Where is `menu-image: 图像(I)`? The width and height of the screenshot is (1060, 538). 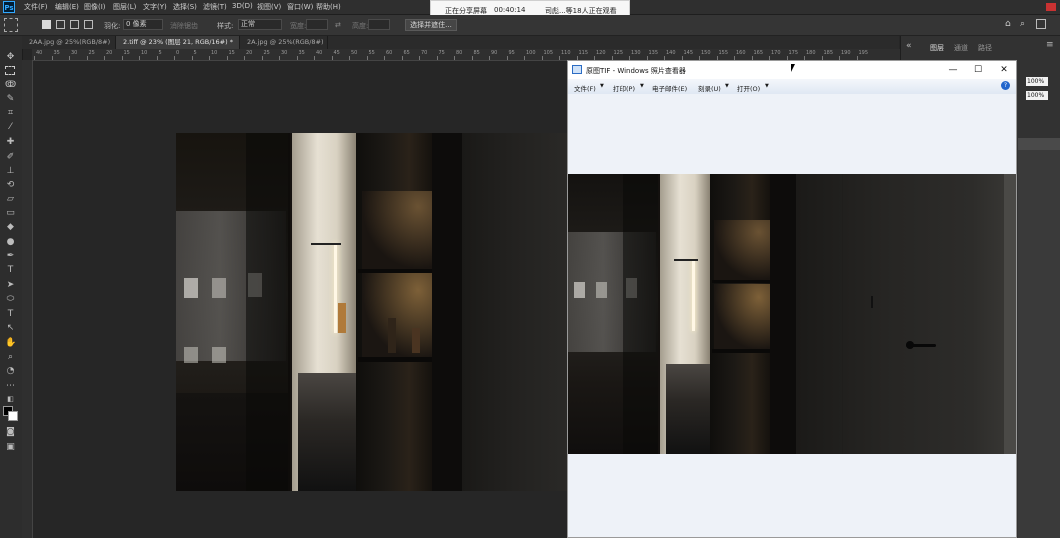
menu-image: 图像(I) is located at coordinates (95, 7).